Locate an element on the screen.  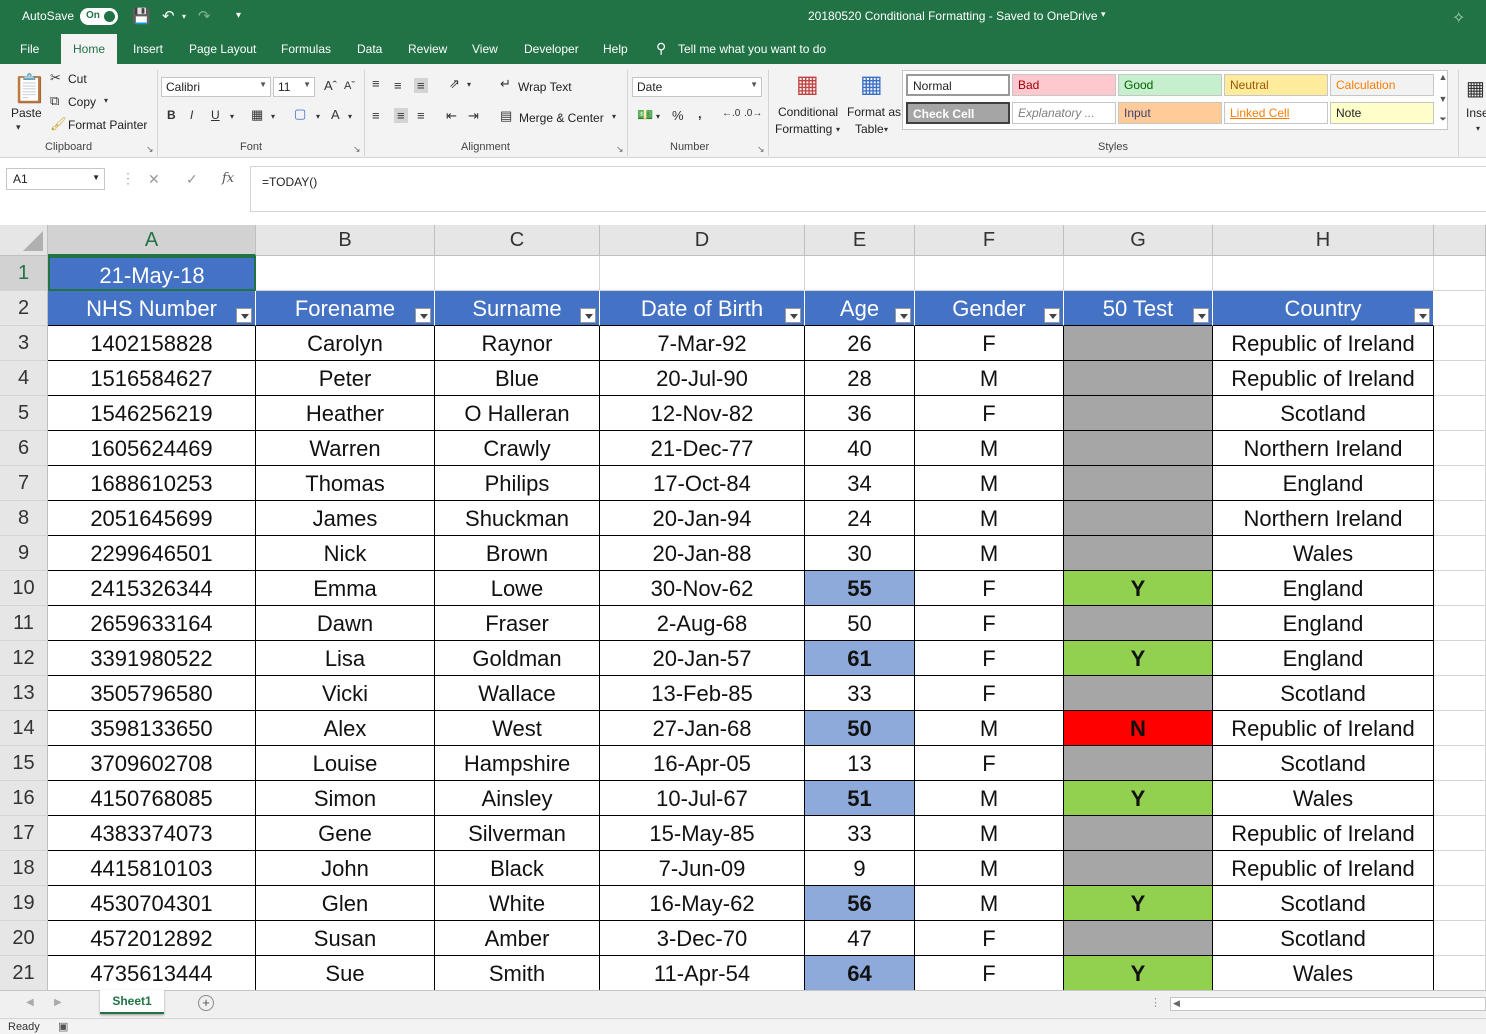
format-painter-icon: 🖌 is located at coordinates (58, 124).